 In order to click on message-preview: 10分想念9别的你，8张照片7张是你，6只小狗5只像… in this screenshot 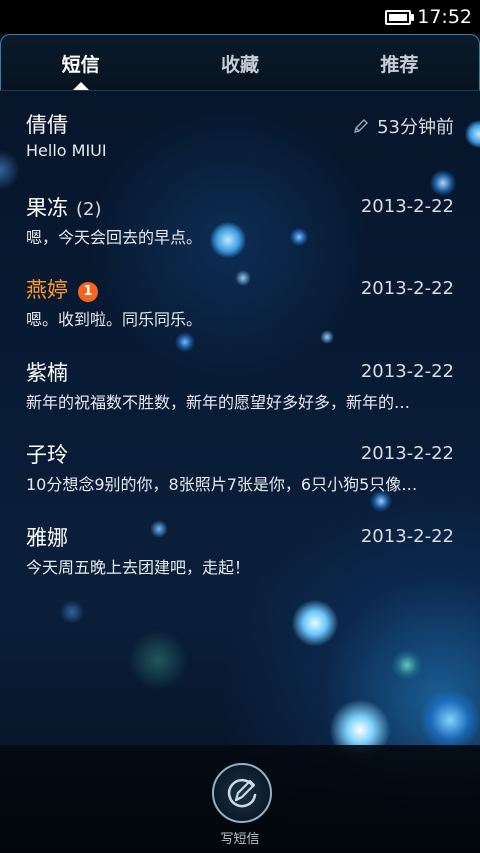, I will do `click(222, 484)`.